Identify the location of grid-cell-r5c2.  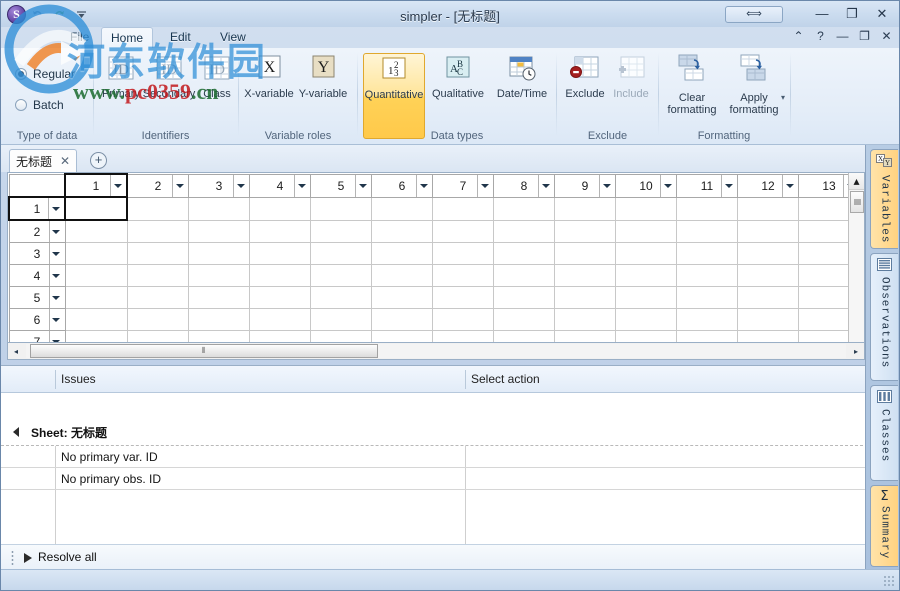
(157, 297).